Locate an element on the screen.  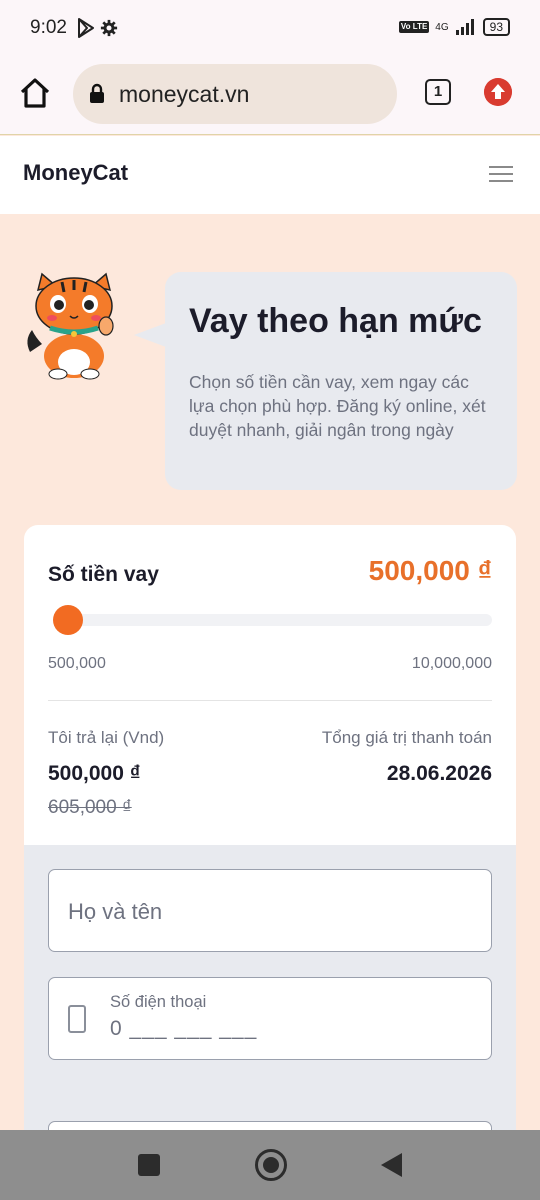
site-header: MoneyCat is located at coordinates (270, 175).